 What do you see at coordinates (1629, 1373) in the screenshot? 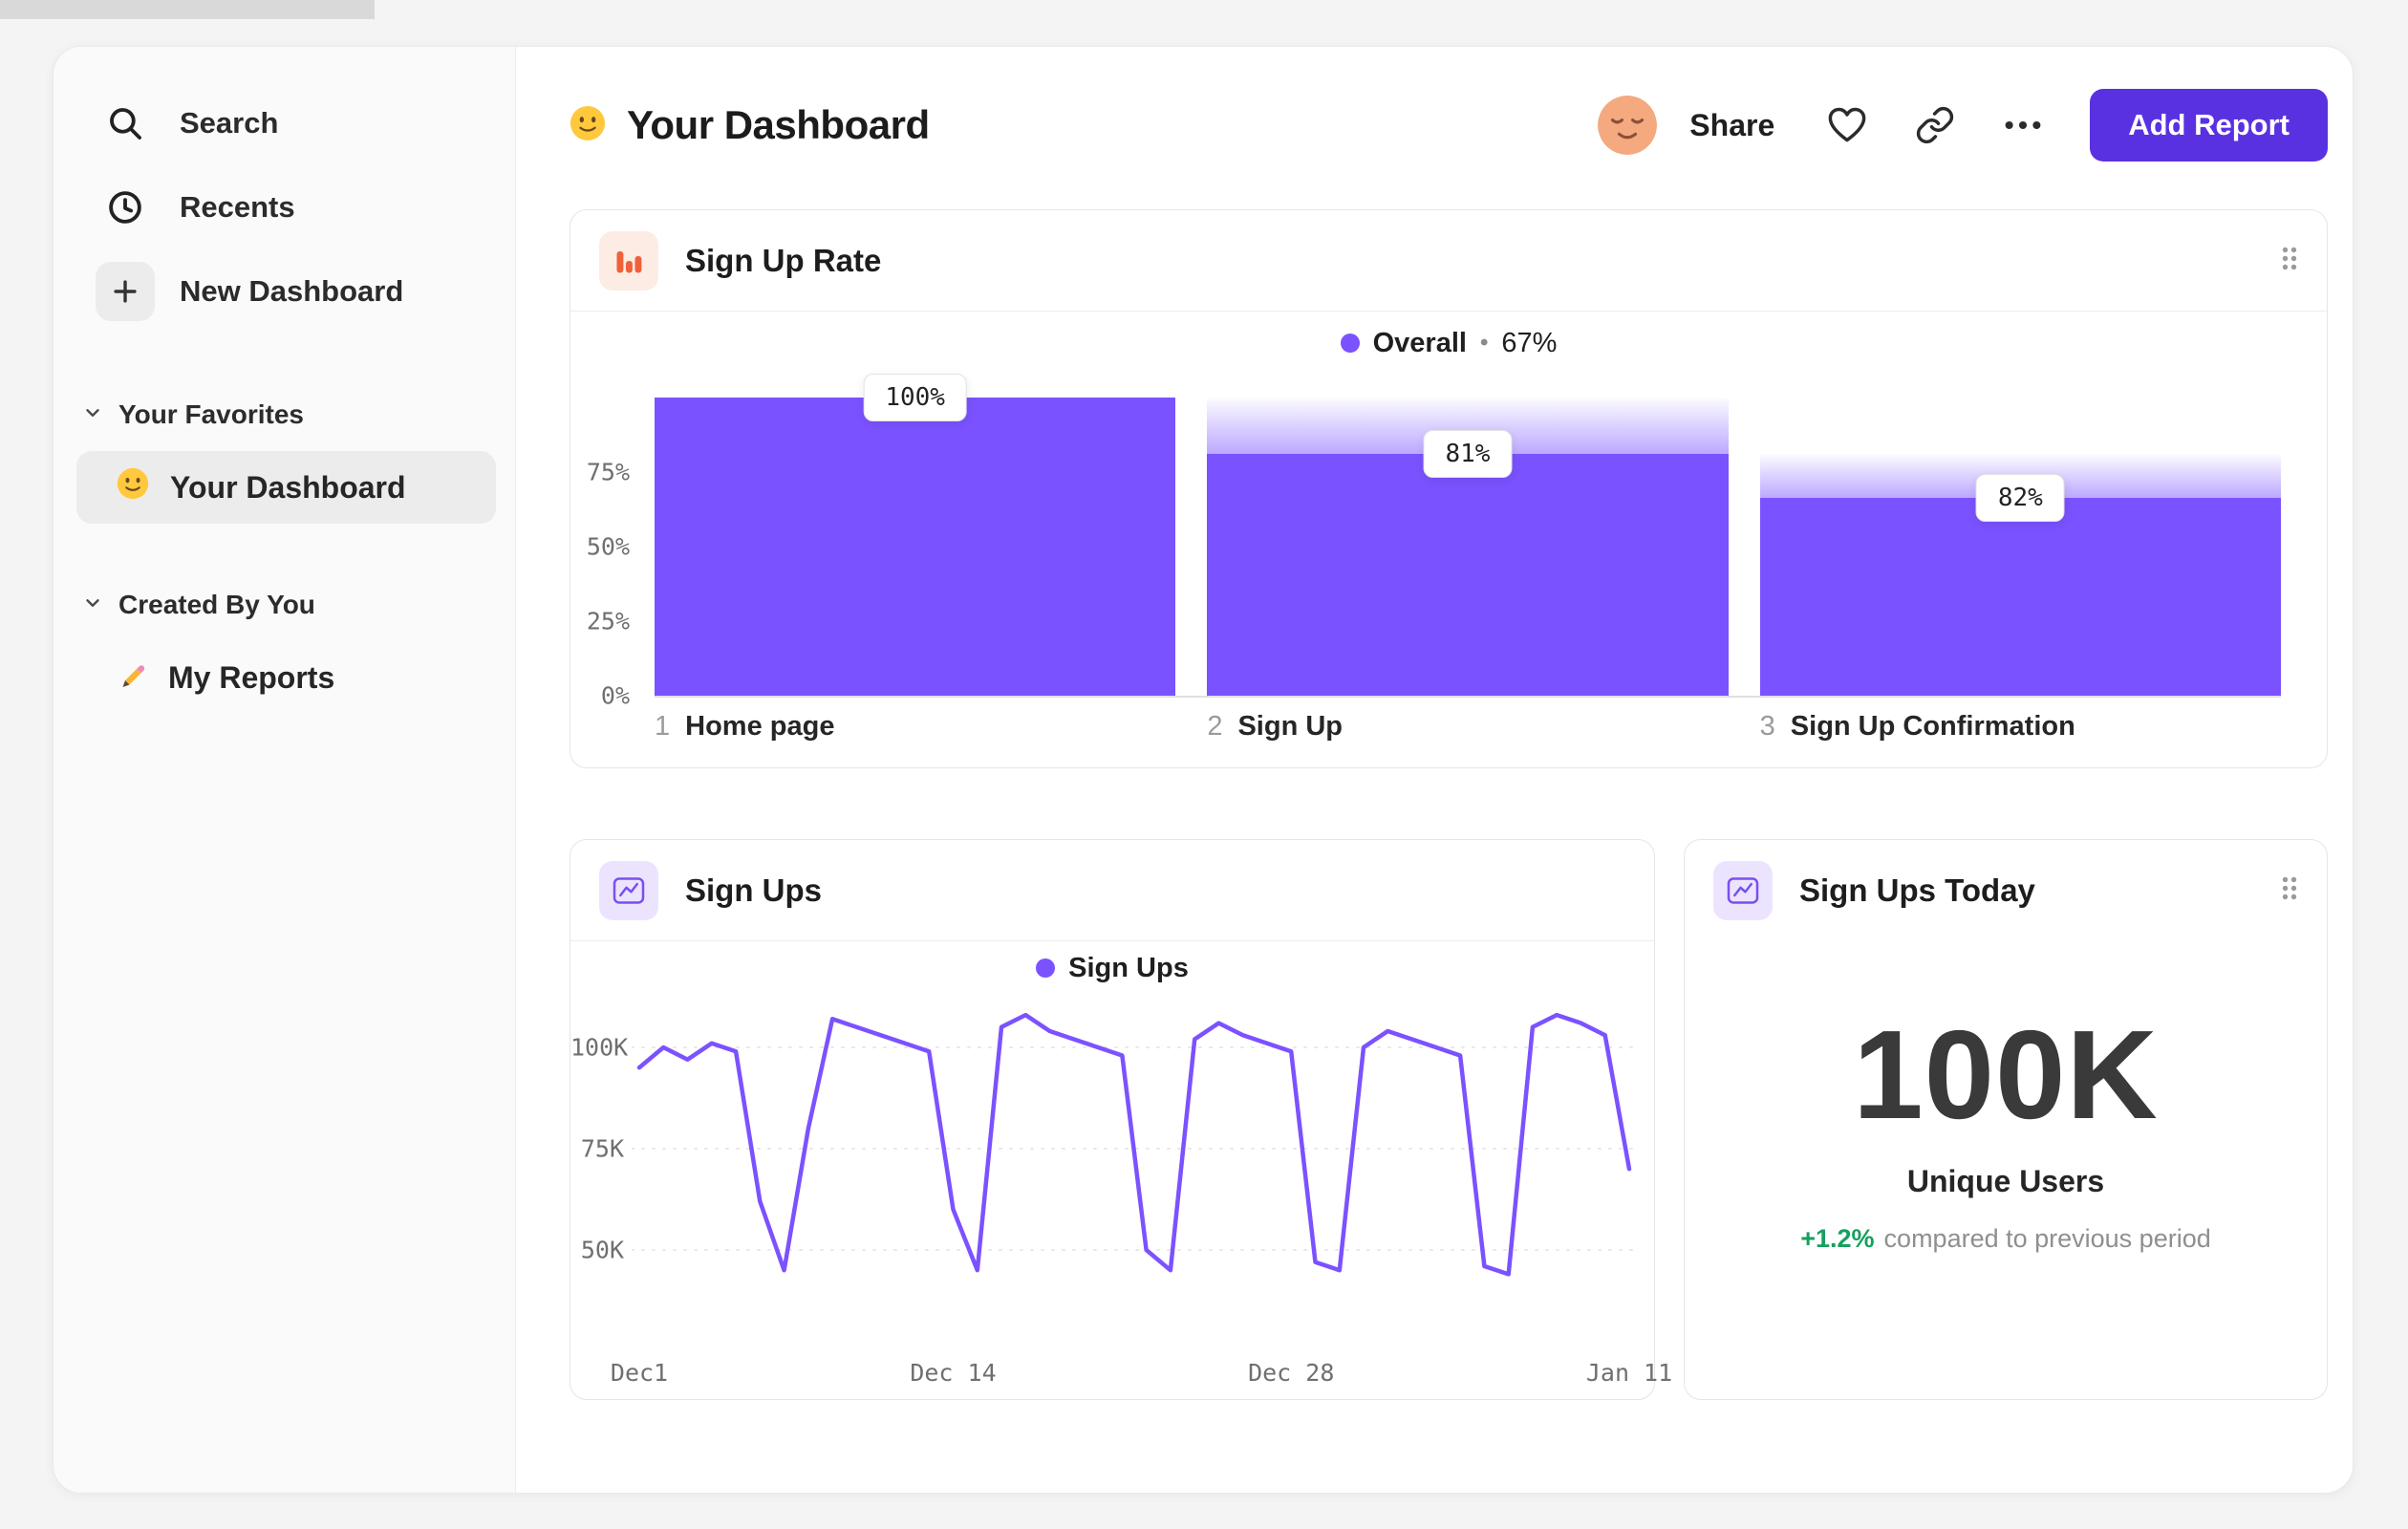
I see `line-x-tick: Jan 11` at bounding box center [1629, 1373].